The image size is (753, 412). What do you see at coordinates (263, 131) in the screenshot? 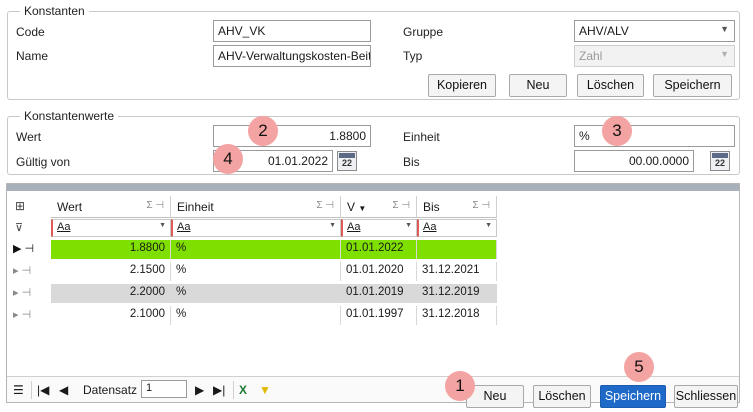
I see `annotation-badge-2: 2` at bounding box center [263, 131].